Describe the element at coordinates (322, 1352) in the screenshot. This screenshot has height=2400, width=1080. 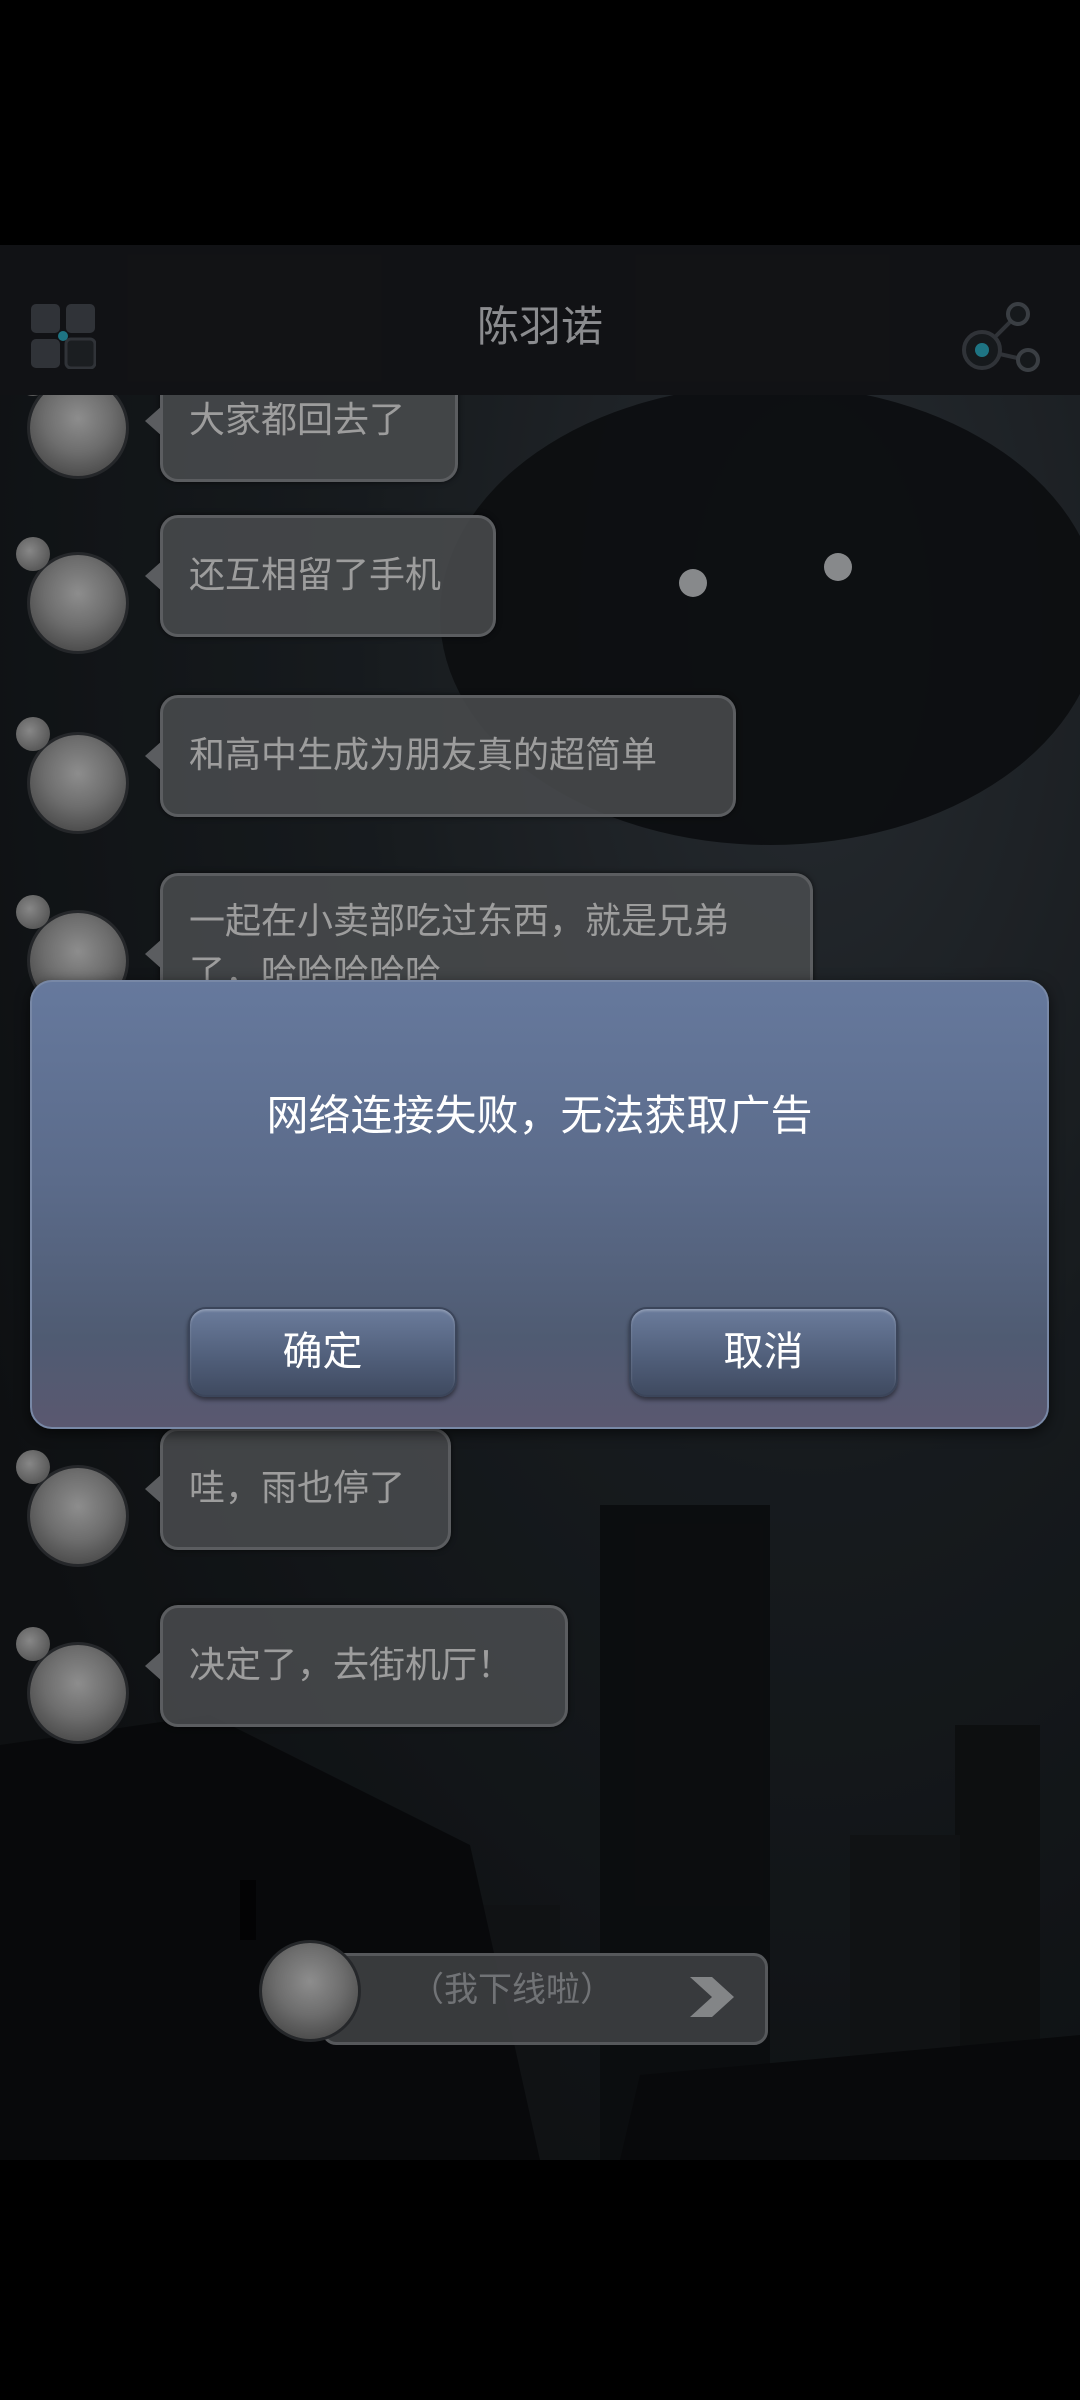
I see `confirm-button: 确定` at that location.